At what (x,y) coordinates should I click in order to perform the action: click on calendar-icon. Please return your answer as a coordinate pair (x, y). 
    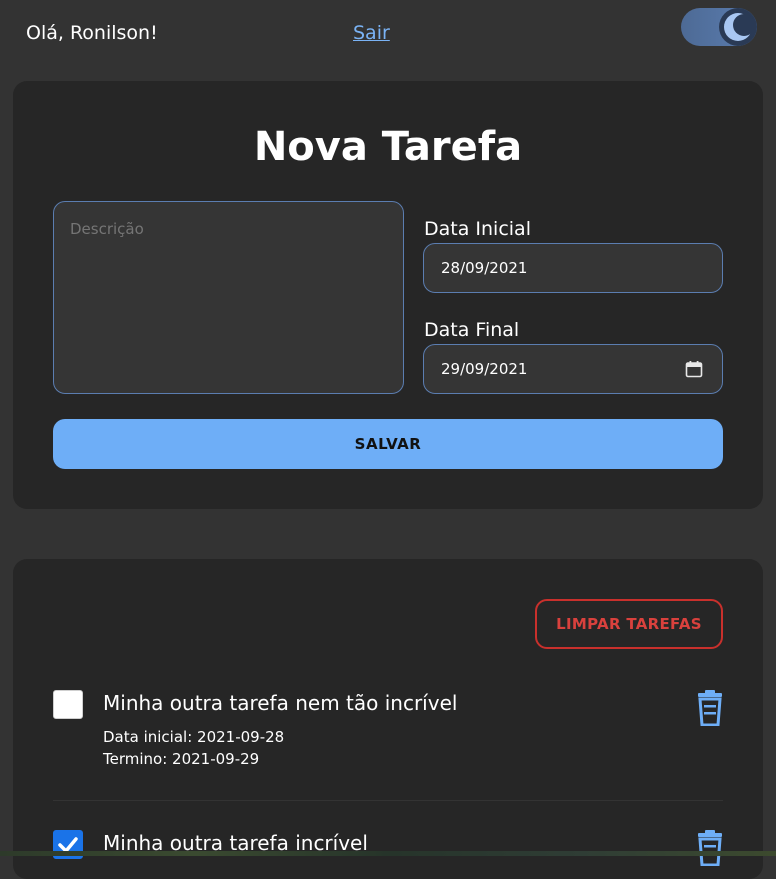
    Looking at the image, I should click on (694, 369).